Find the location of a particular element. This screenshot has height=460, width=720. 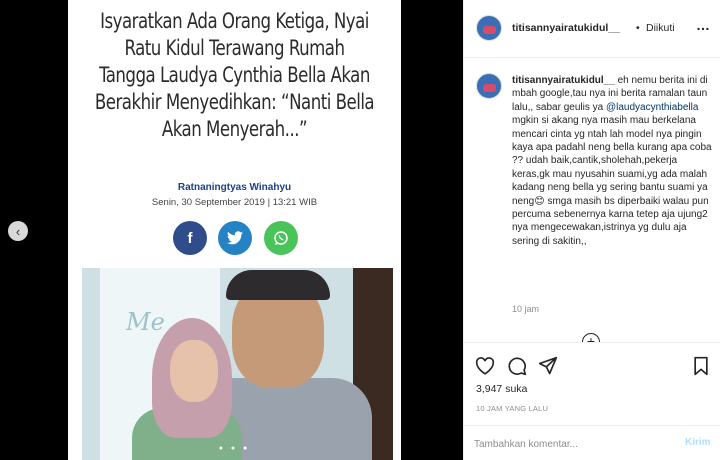

post-timestamp: 10 JAM YANG LALU is located at coordinates (512, 408).